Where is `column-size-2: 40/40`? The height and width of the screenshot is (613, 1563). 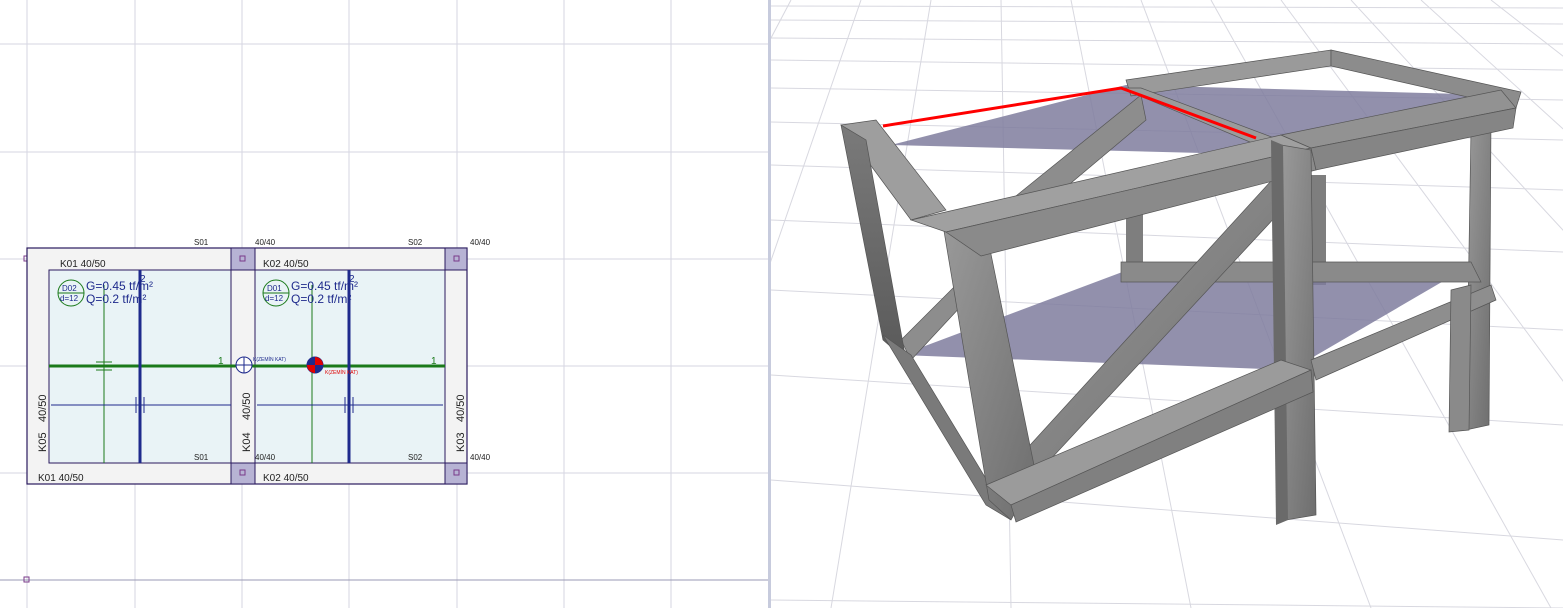 column-size-2: 40/40 is located at coordinates (480, 242).